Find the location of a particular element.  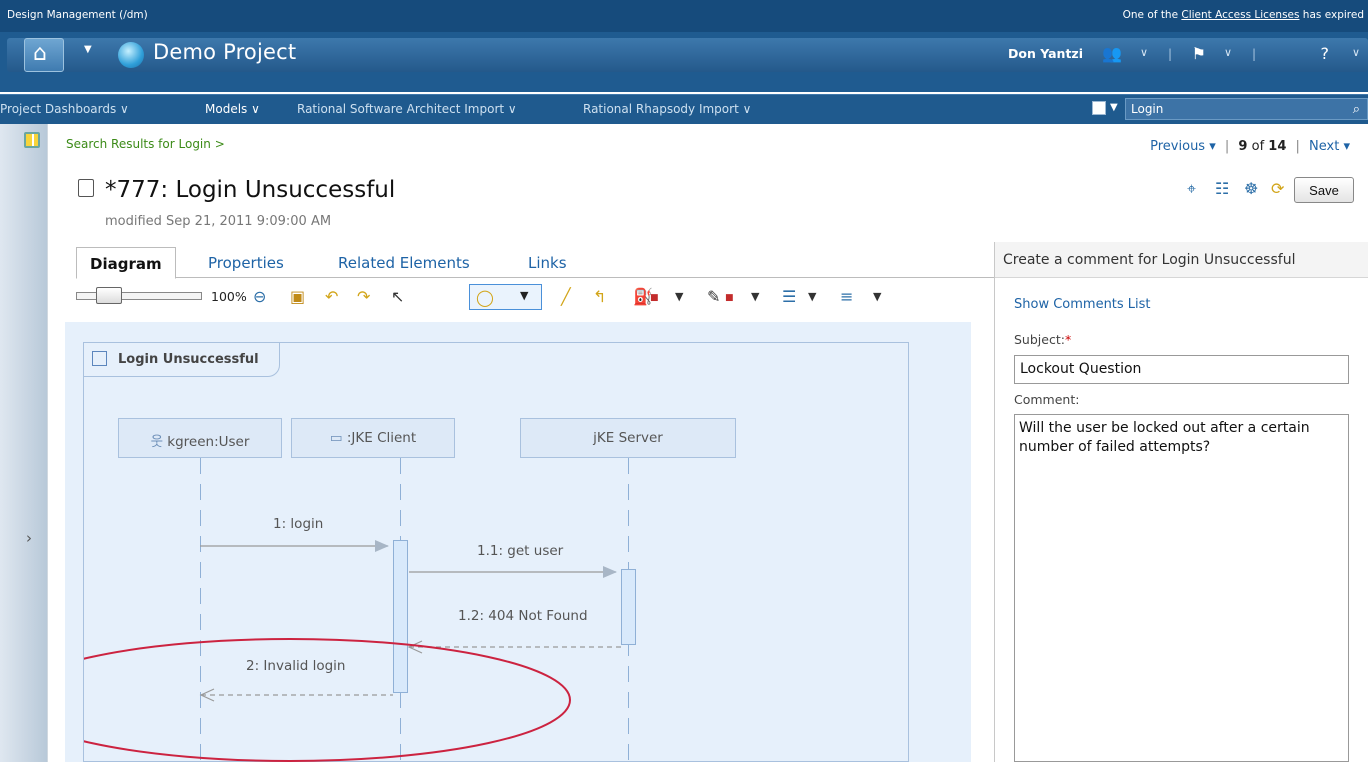

search-input: Login ⌕ is located at coordinates (1246, 109).